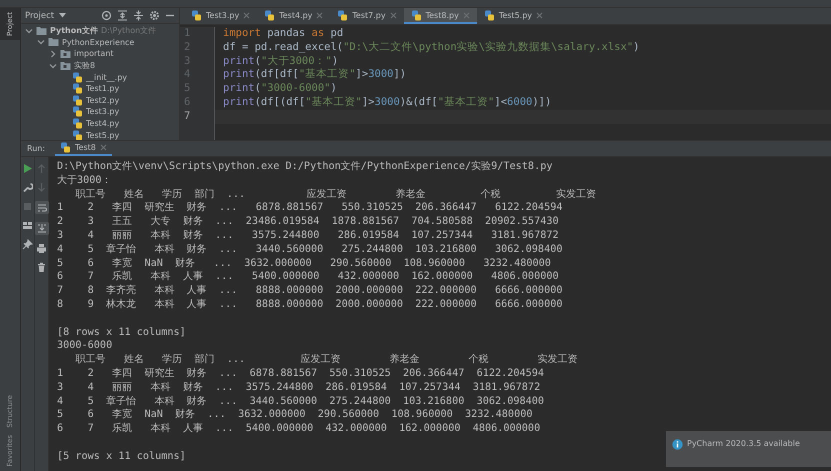 This screenshot has width=831, height=471. Describe the element at coordinates (293, 16) in the screenshot. I see `editor-tab: Test4.py` at that location.